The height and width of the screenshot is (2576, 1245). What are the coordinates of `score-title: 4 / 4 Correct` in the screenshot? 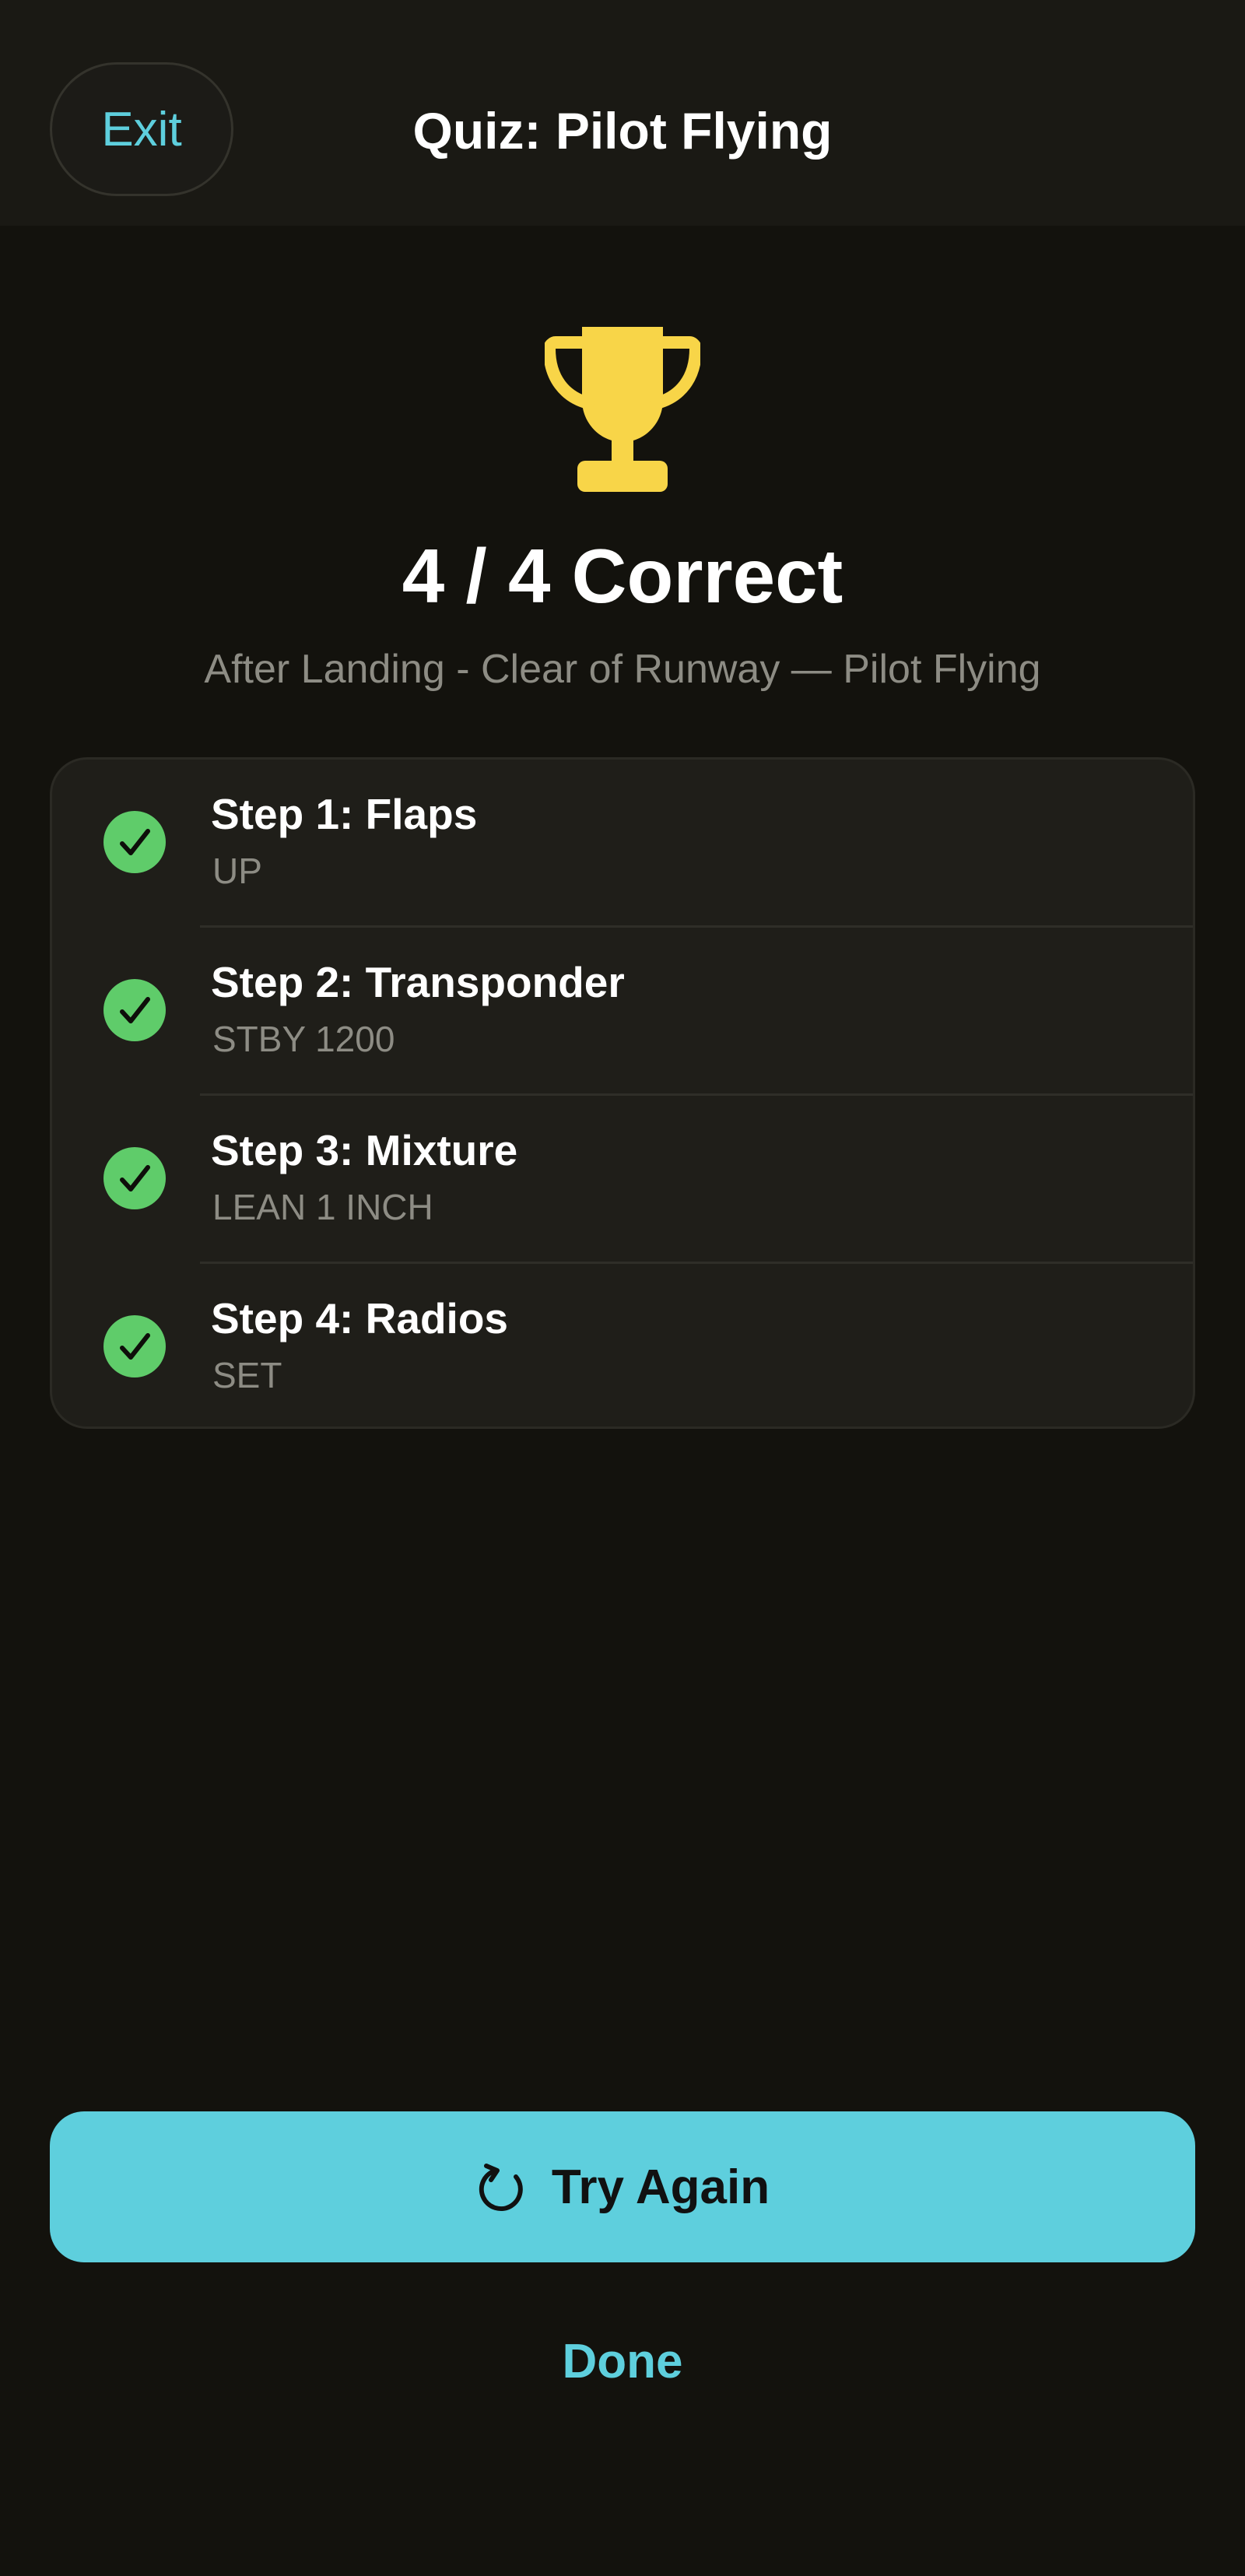 It's located at (622, 576).